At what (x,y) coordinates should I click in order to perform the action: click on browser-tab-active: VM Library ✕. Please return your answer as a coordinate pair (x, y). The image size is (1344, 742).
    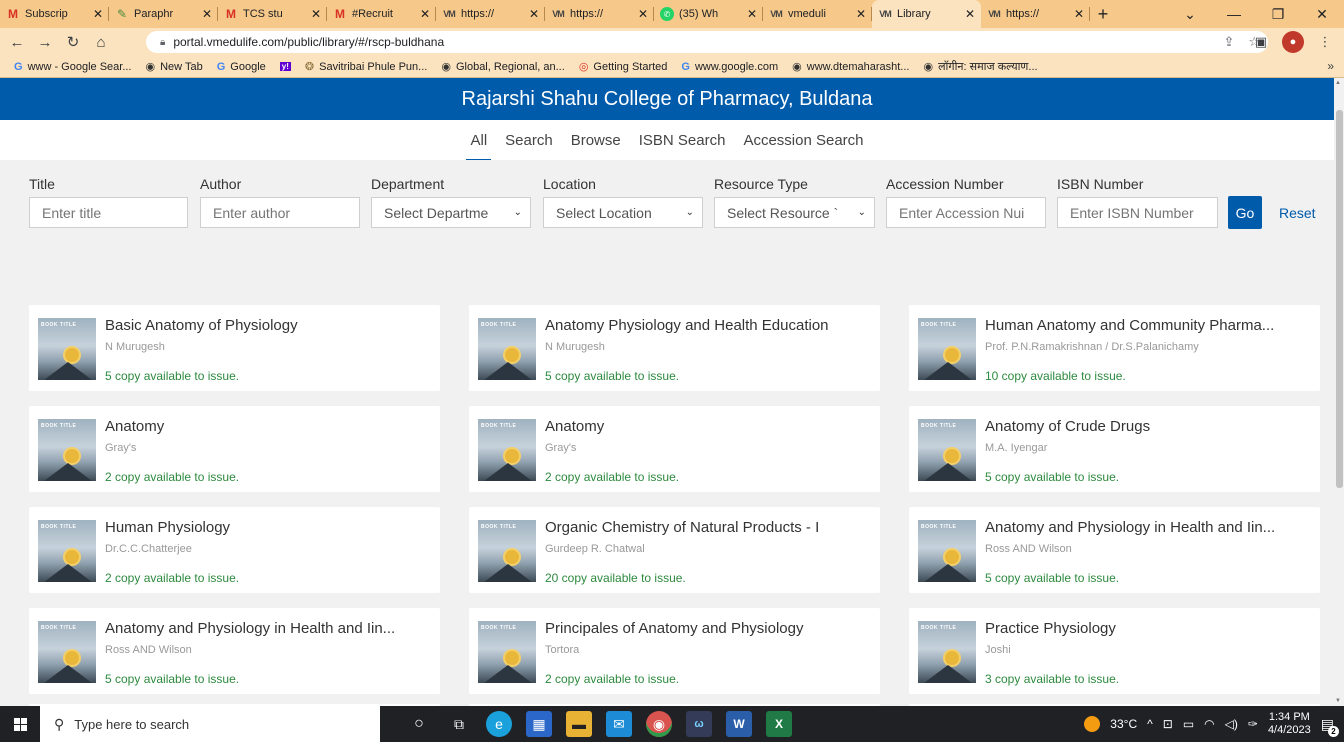
    Looking at the image, I should click on (926, 14).